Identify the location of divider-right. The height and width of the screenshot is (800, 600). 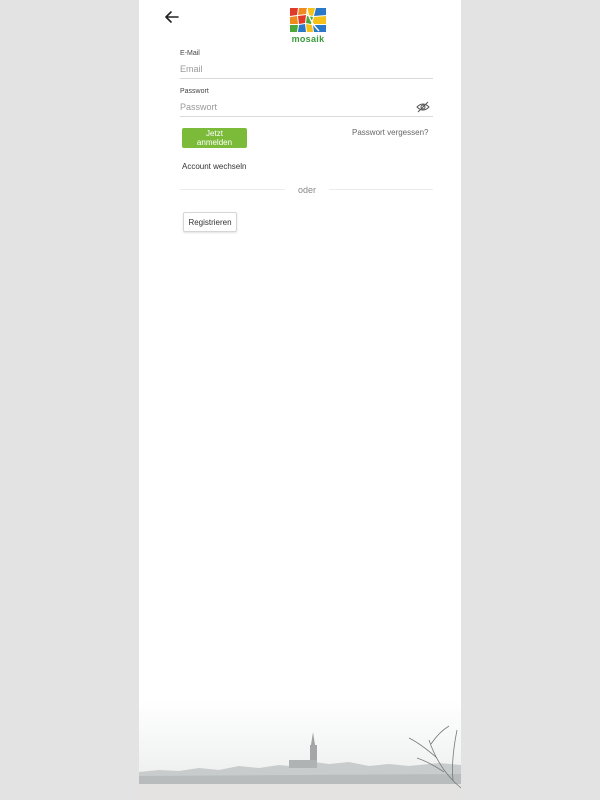
(381, 189).